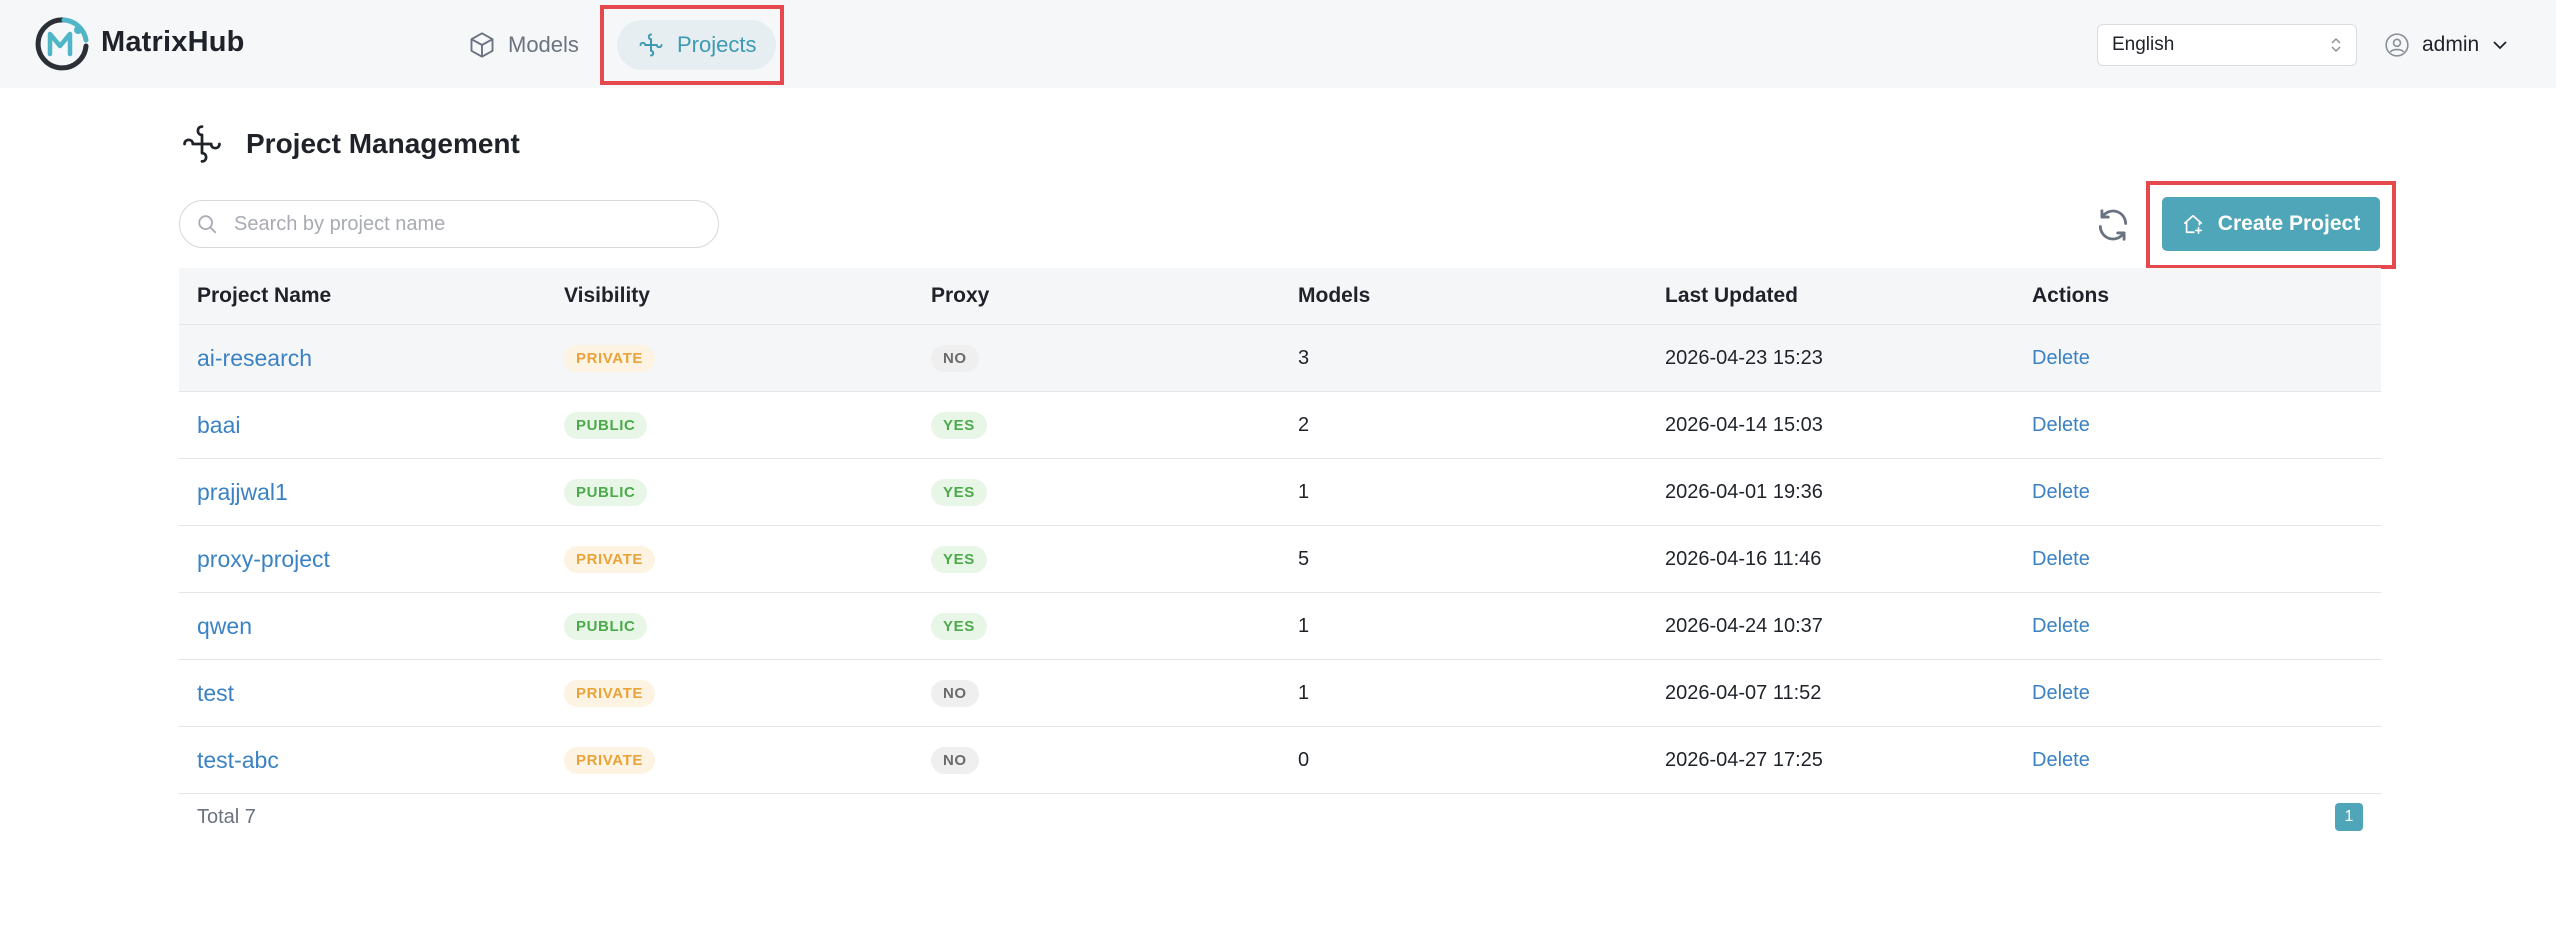 Image resolution: width=2556 pixels, height=945 pixels. I want to click on cell-project-name: prajjwal1, so click(362, 492).